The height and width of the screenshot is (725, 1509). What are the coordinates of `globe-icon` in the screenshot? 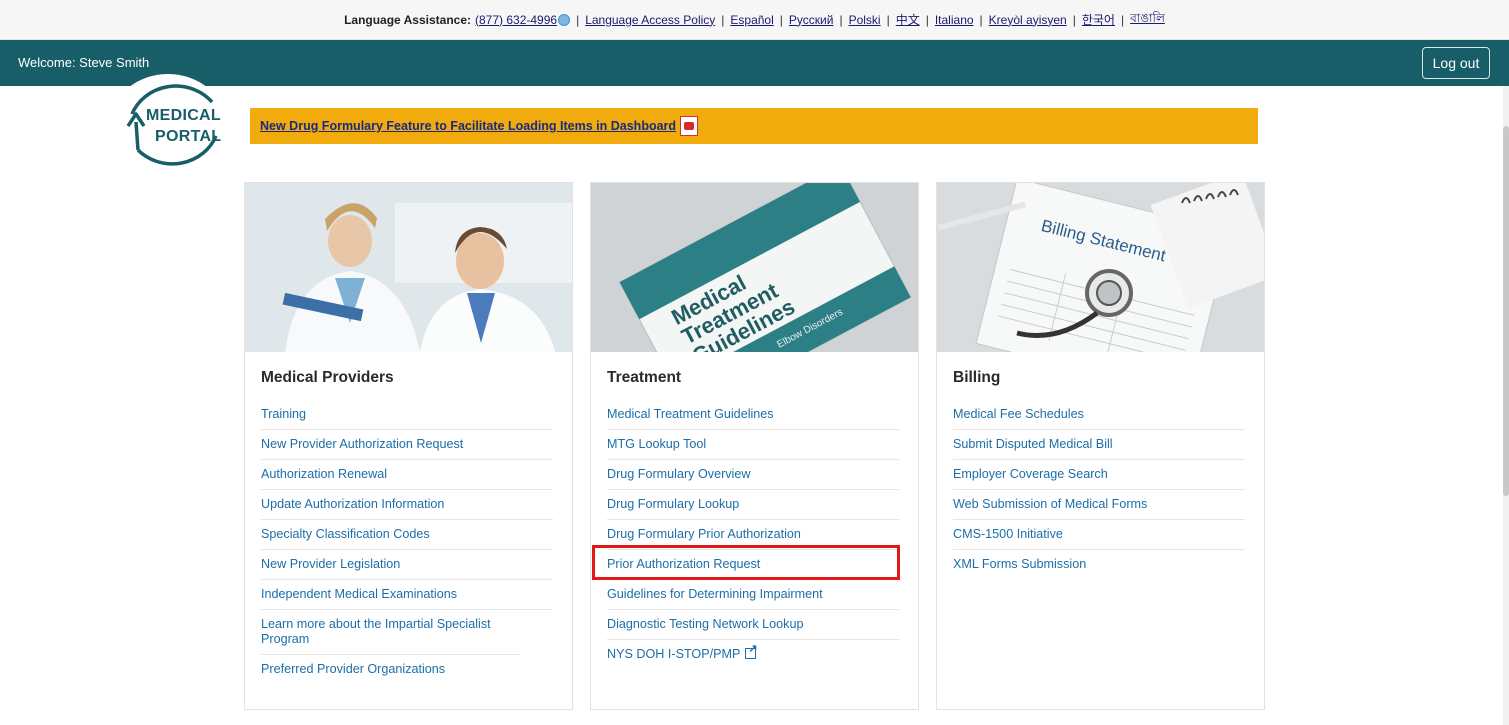 It's located at (564, 19).